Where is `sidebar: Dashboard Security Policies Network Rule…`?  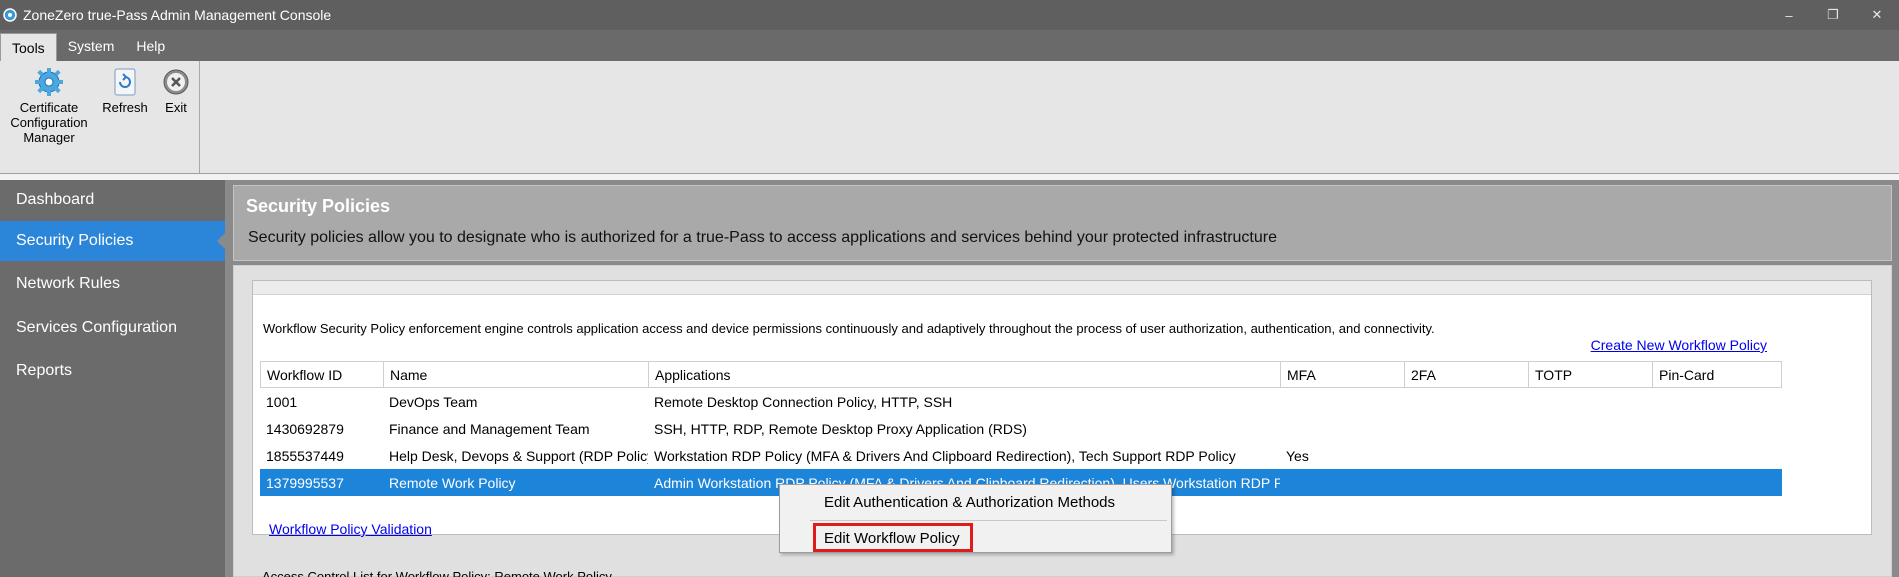 sidebar: Dashboard Security Policies Network Rule… is located at coordinates (113, 378).